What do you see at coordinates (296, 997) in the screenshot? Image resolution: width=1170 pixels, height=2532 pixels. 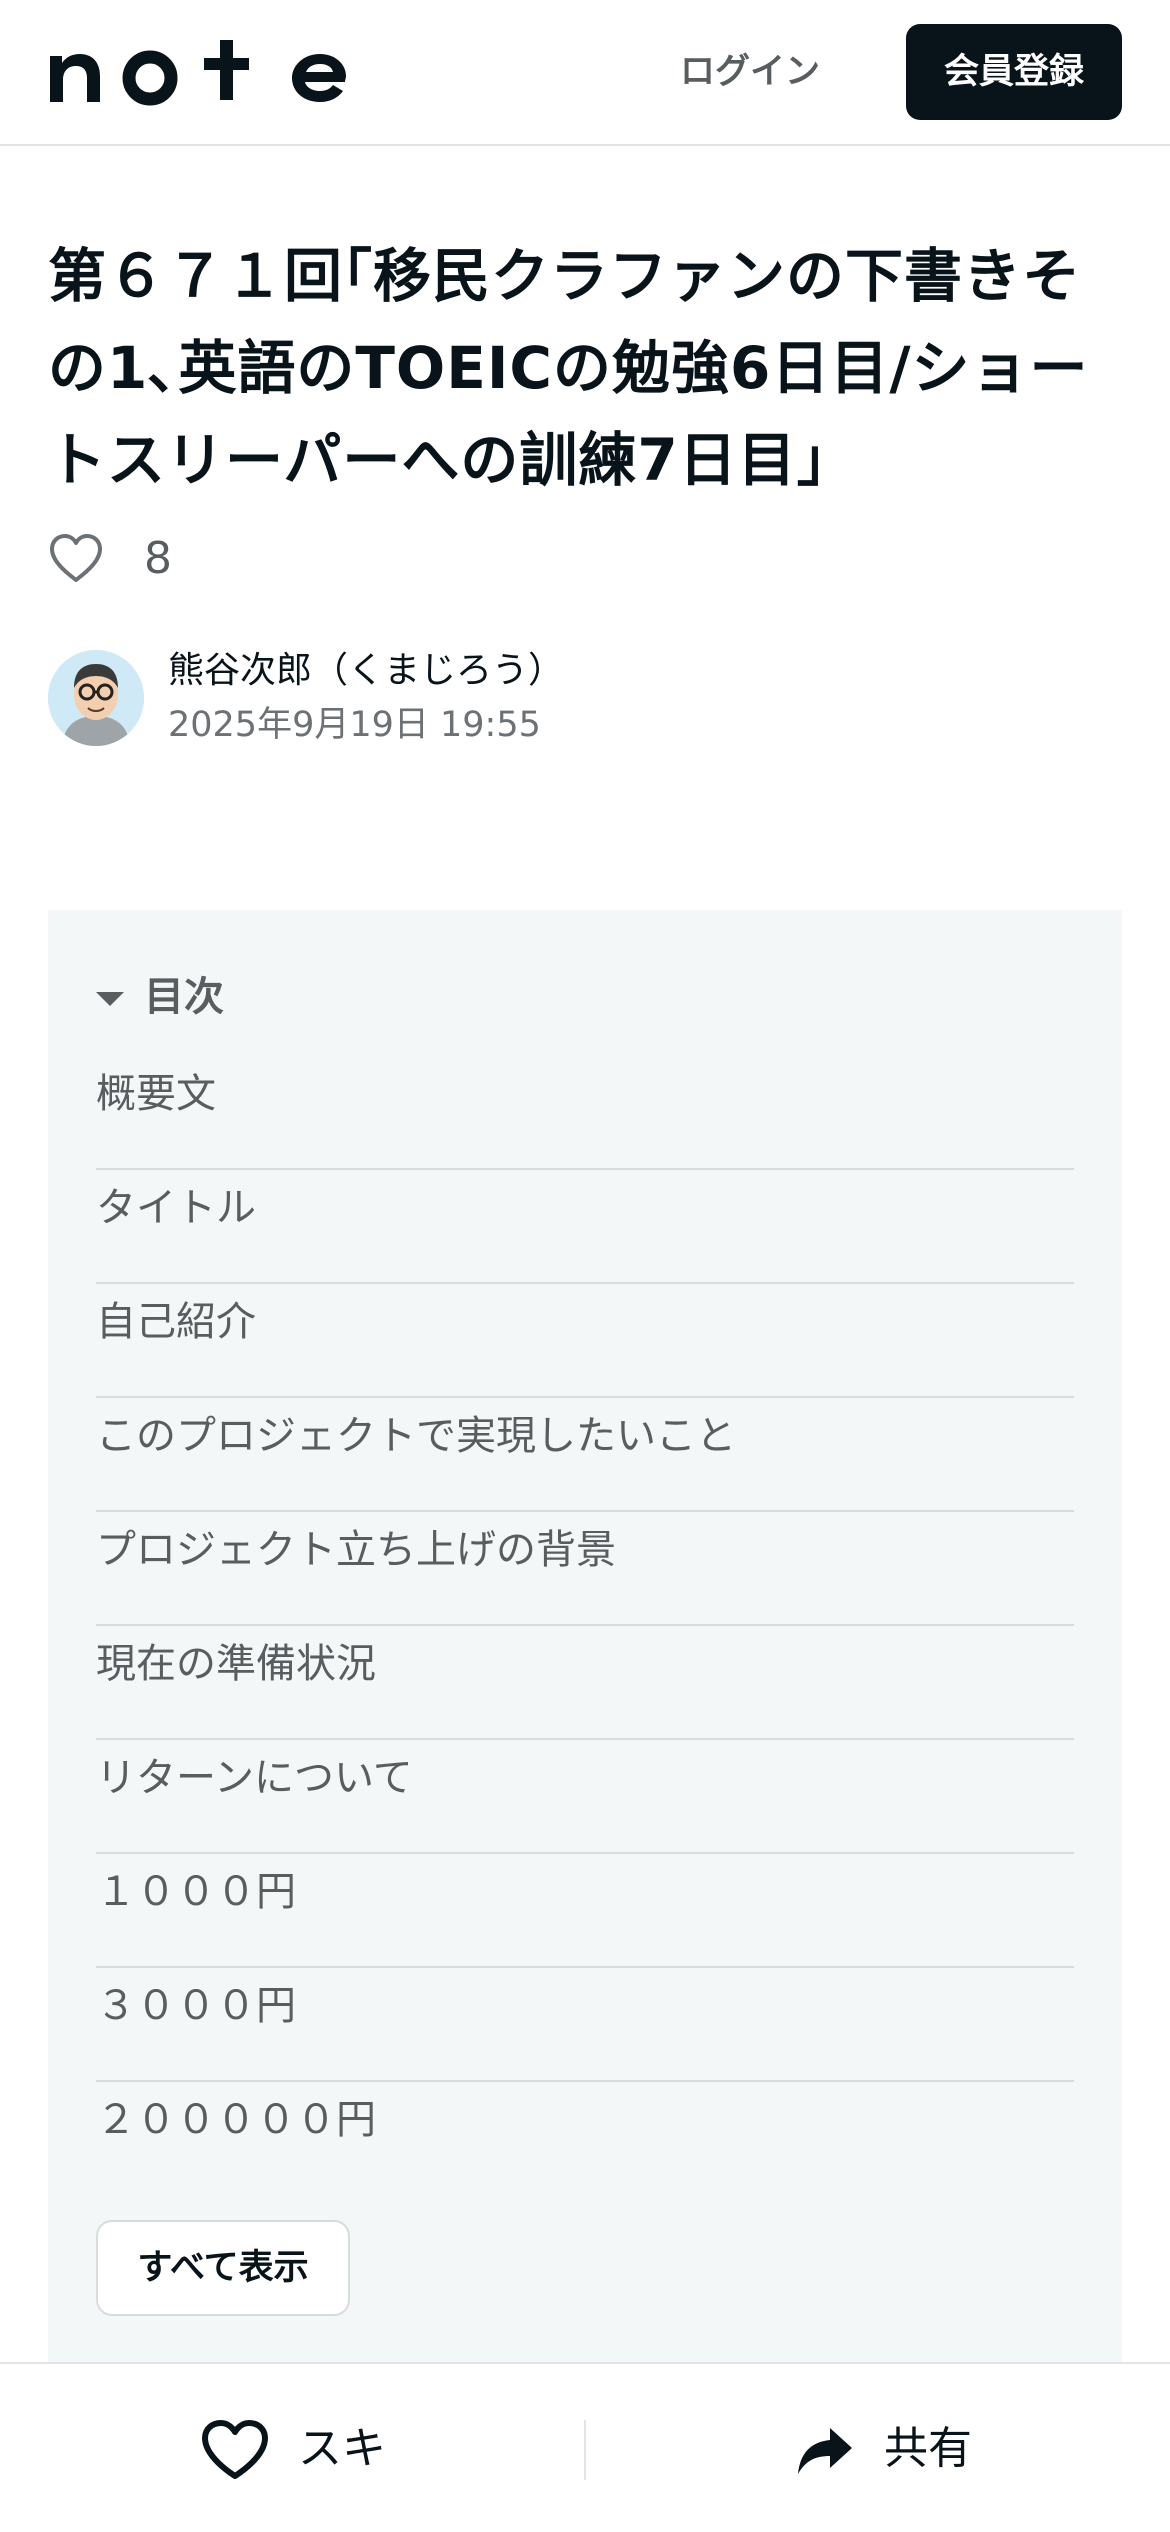 I see `toc-toggle: 目次` at bounding box center [296, 997].